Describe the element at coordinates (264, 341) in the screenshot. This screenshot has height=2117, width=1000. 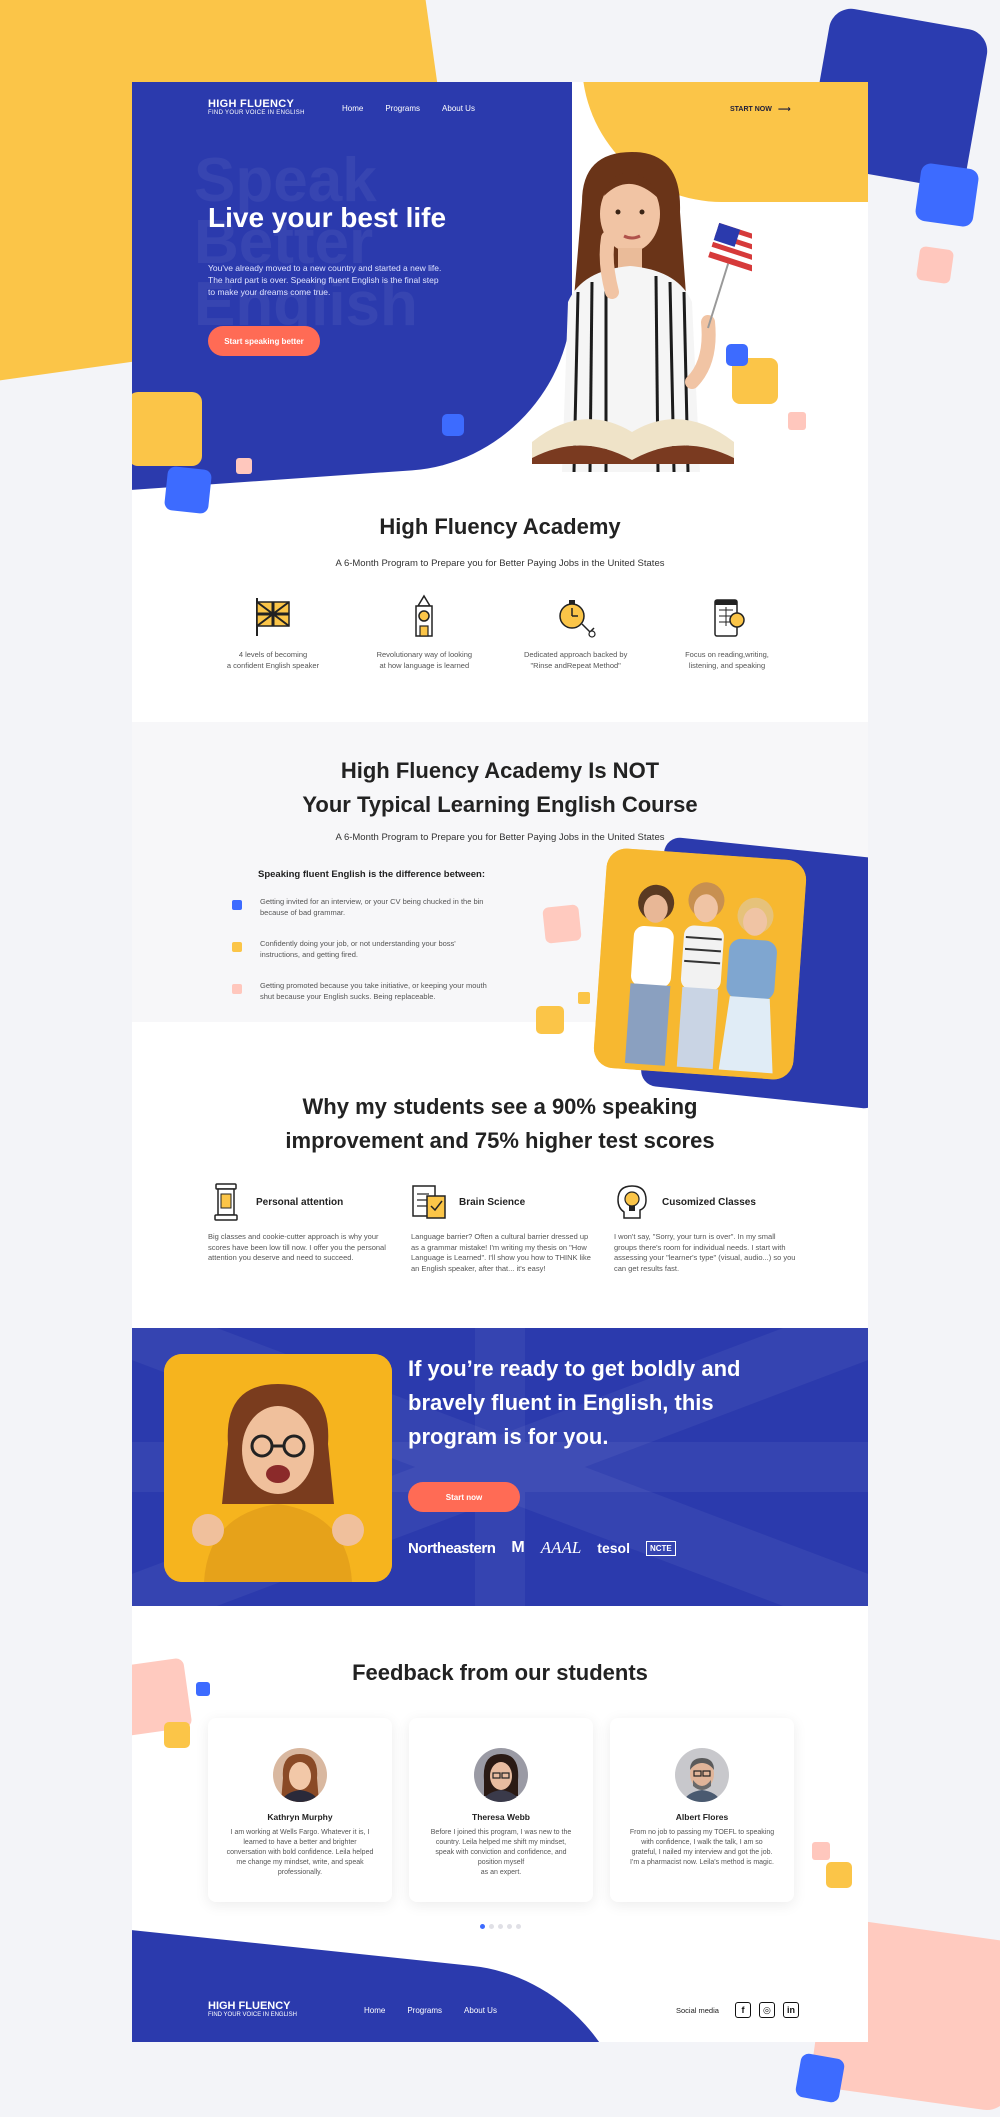
I see `start-speaking-button: Start speaking better` at that location.